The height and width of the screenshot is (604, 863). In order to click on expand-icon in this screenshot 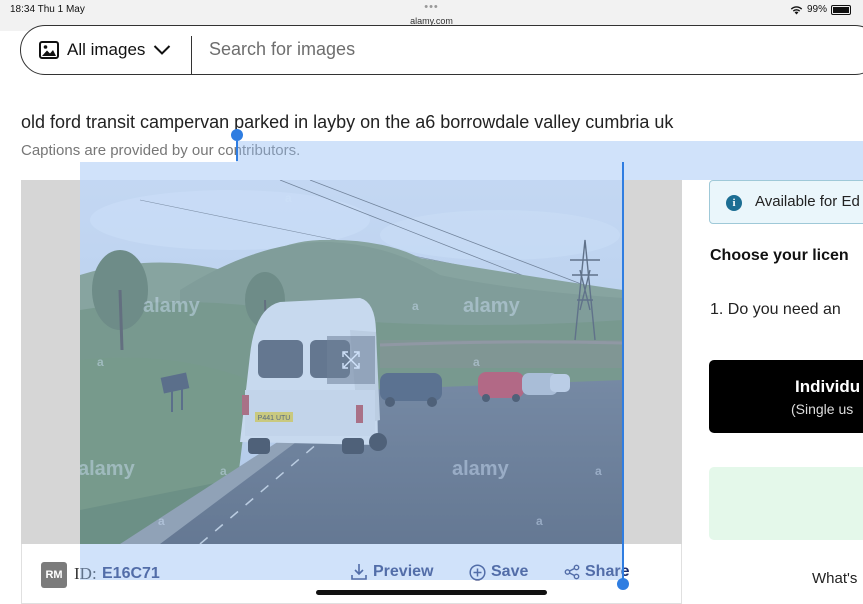, I will do `click(351, 360)`.